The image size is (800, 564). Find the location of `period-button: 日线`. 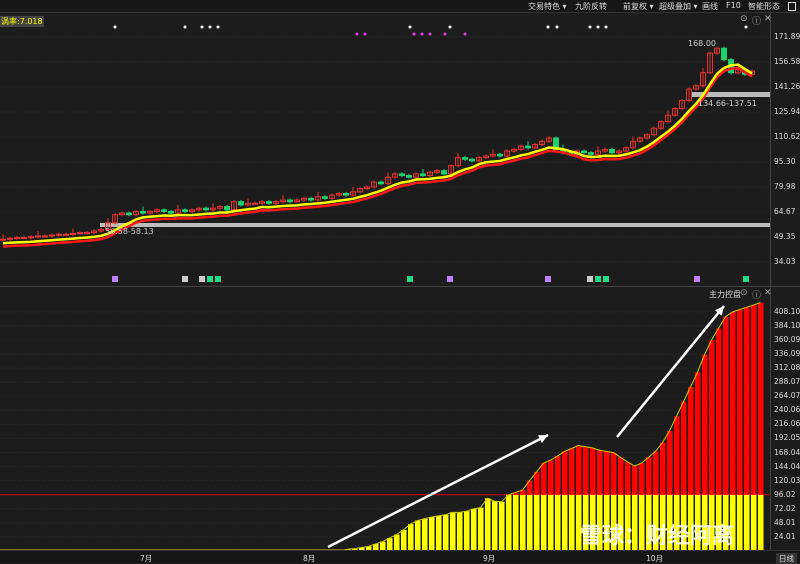

period-button: 日线 is located at coordinates (786, 558).